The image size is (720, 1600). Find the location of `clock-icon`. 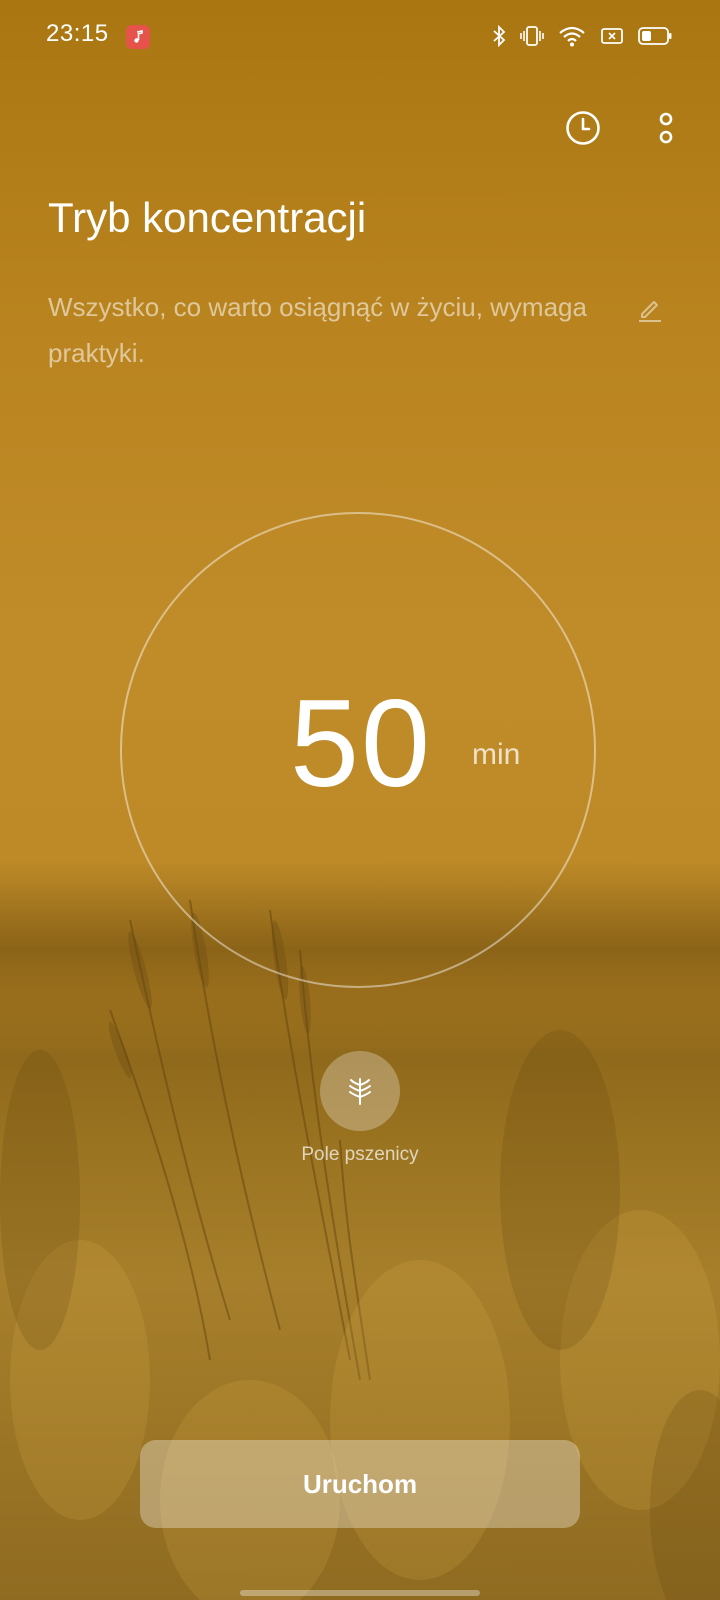

clock-icon is located at coordinates (583, 128).